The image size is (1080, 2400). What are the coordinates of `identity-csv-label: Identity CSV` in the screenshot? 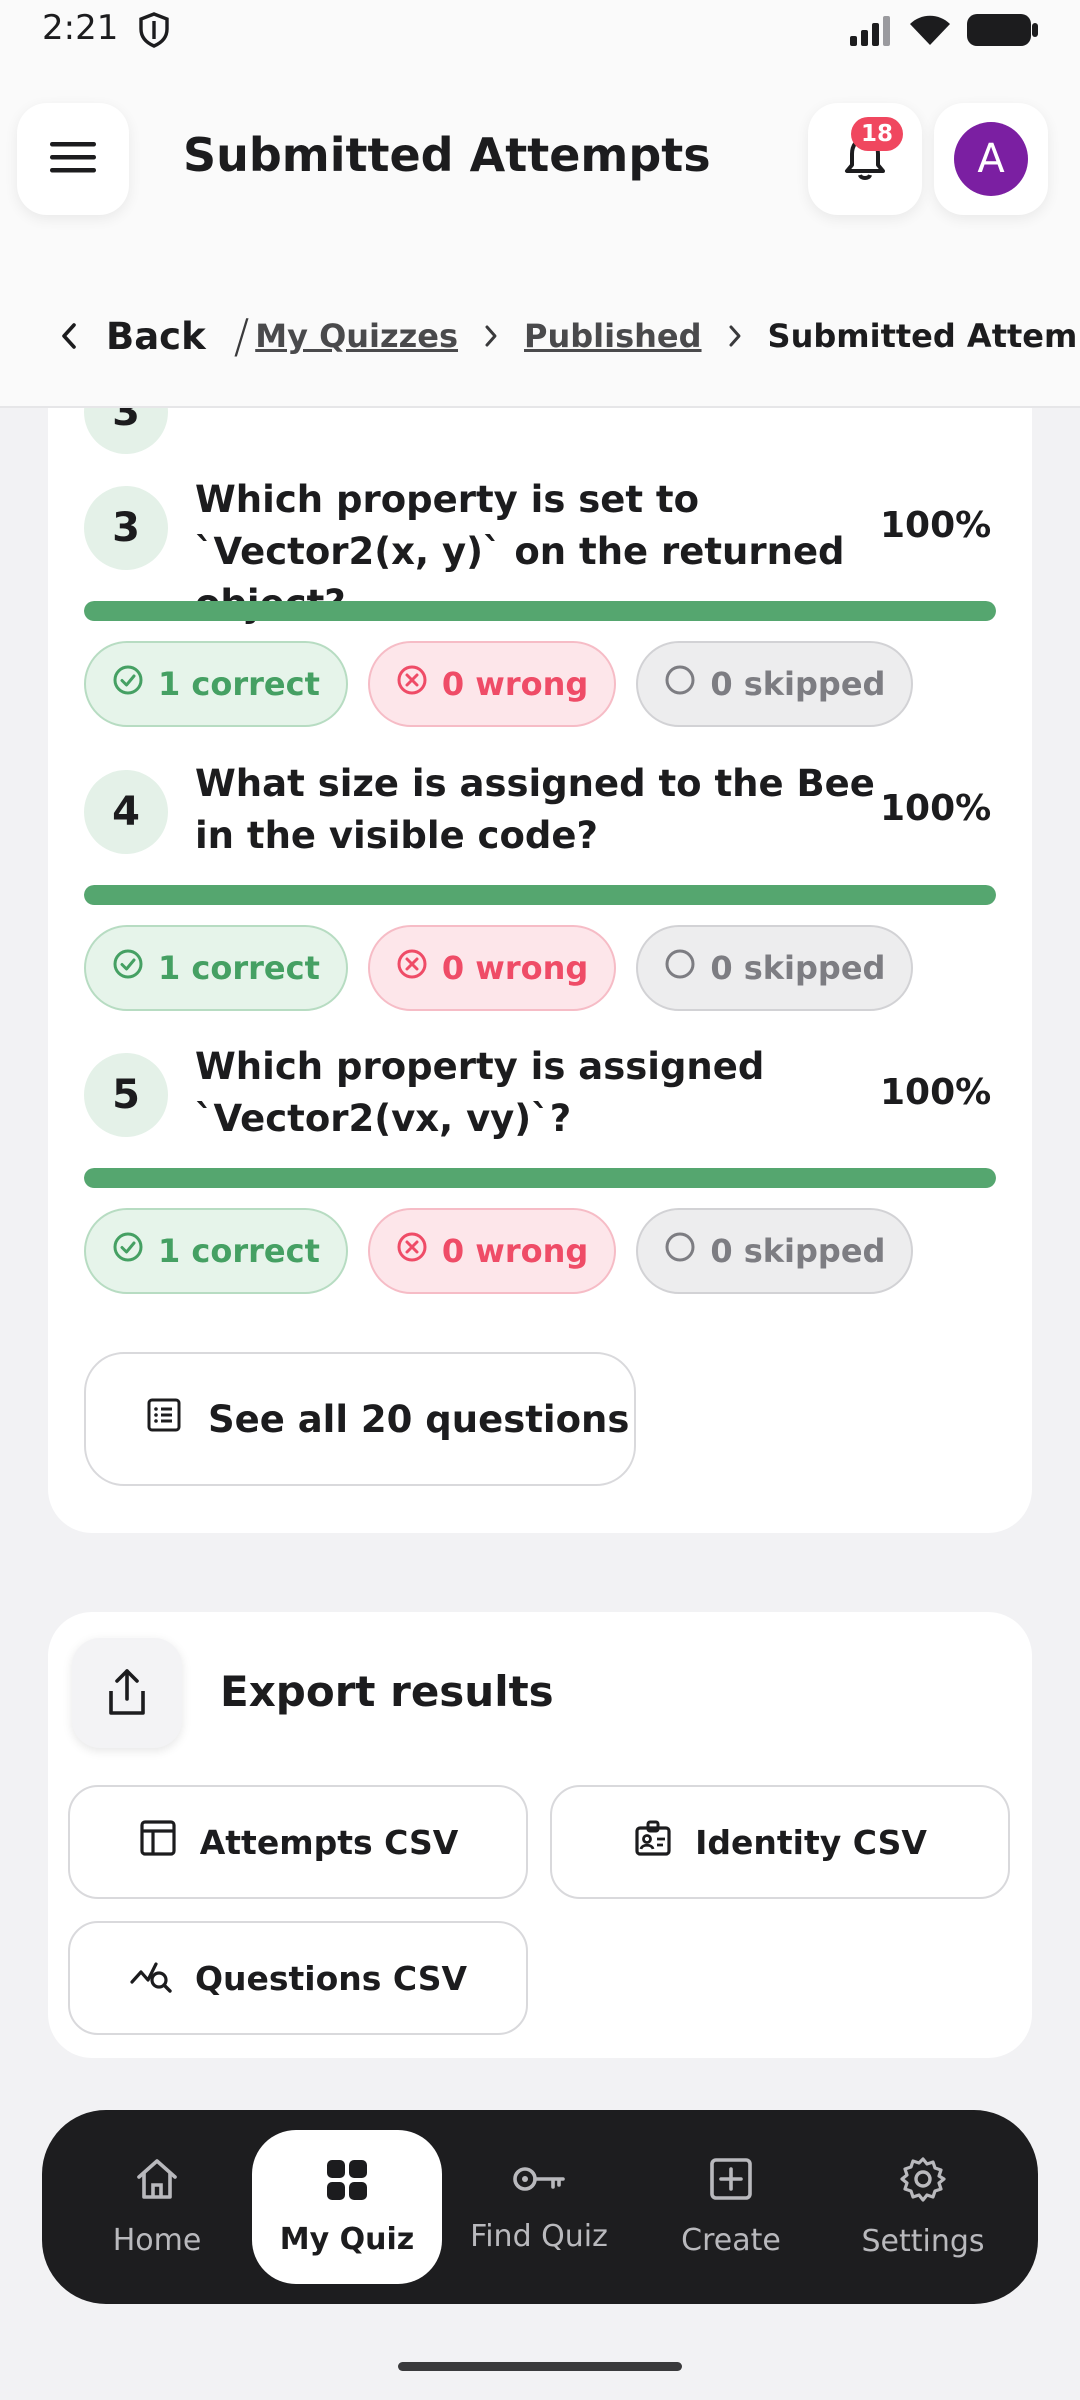 It's located at (811, 1842).